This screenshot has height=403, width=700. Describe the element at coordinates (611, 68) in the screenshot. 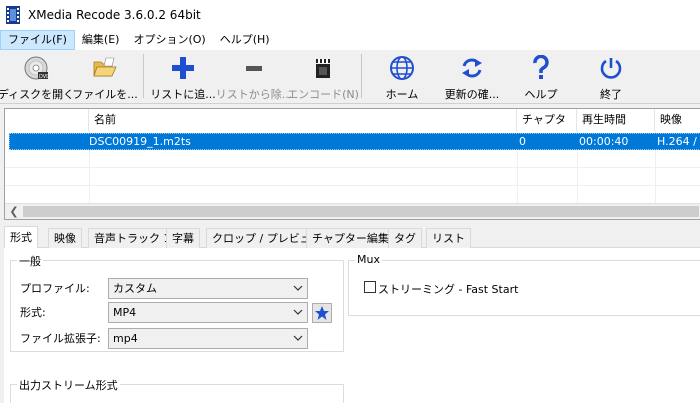

I see `power-icon` at that location.